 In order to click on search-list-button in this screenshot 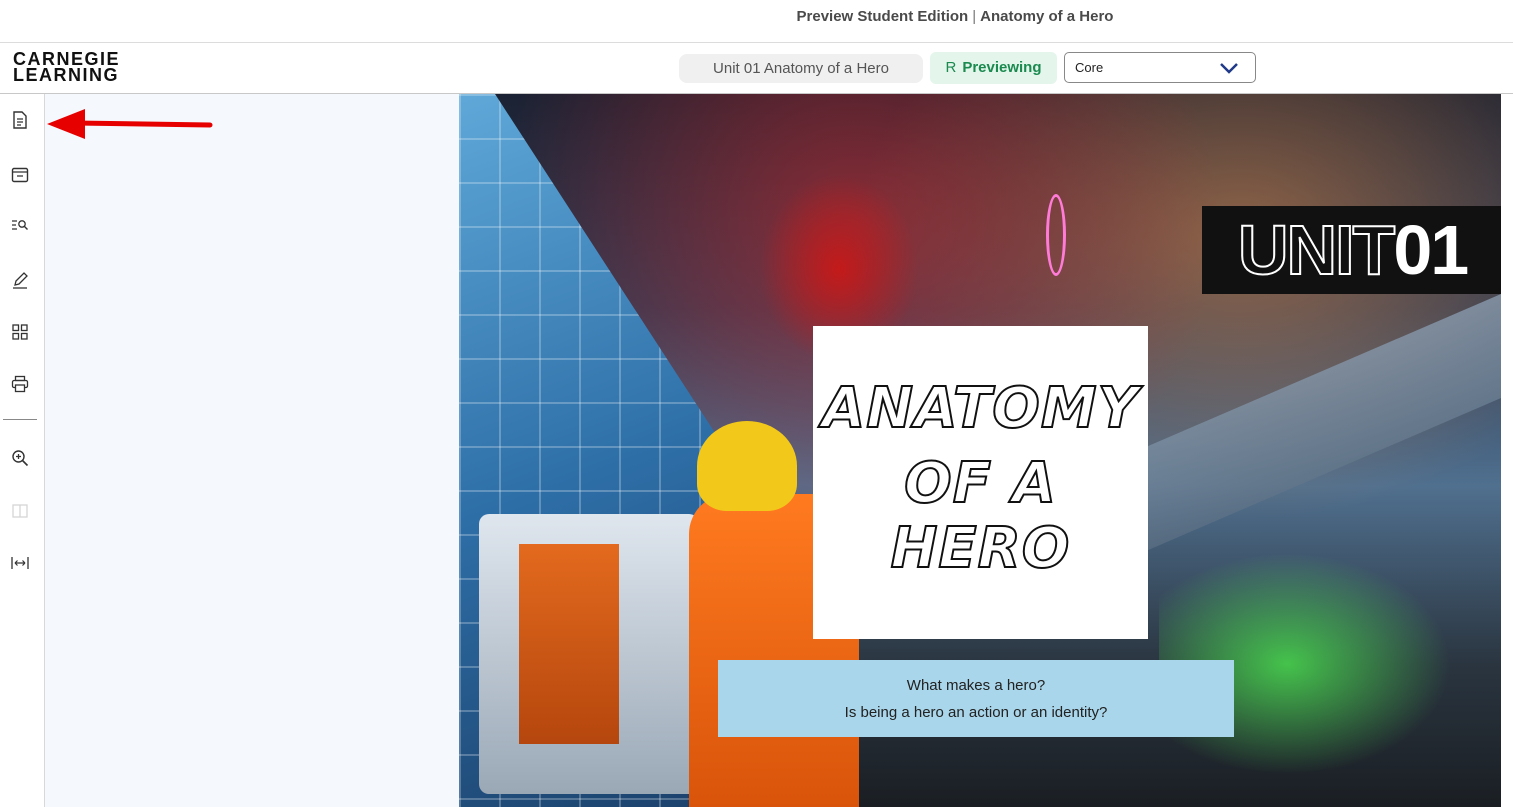, I will do `click(20, 225)`.